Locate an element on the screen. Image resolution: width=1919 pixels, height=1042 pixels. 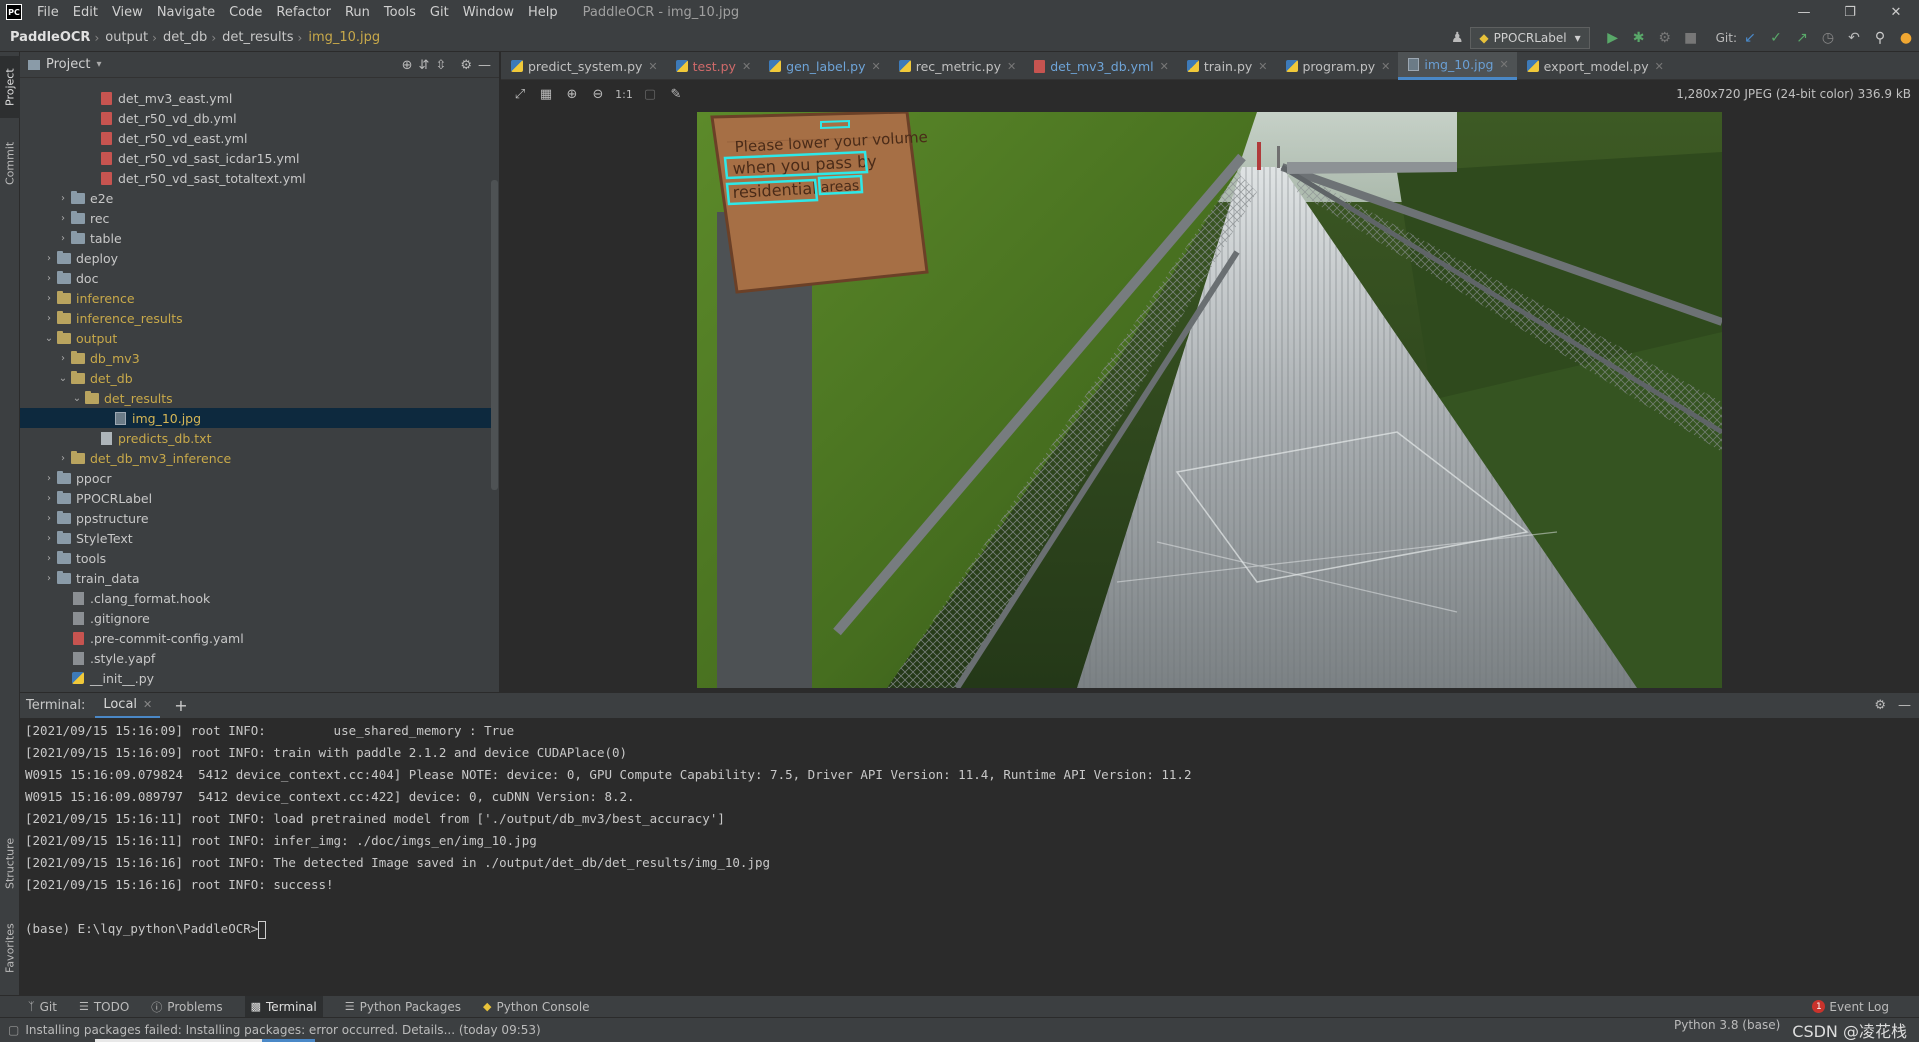
locate-icon: ⊕ is located at coordinates (407, 65).